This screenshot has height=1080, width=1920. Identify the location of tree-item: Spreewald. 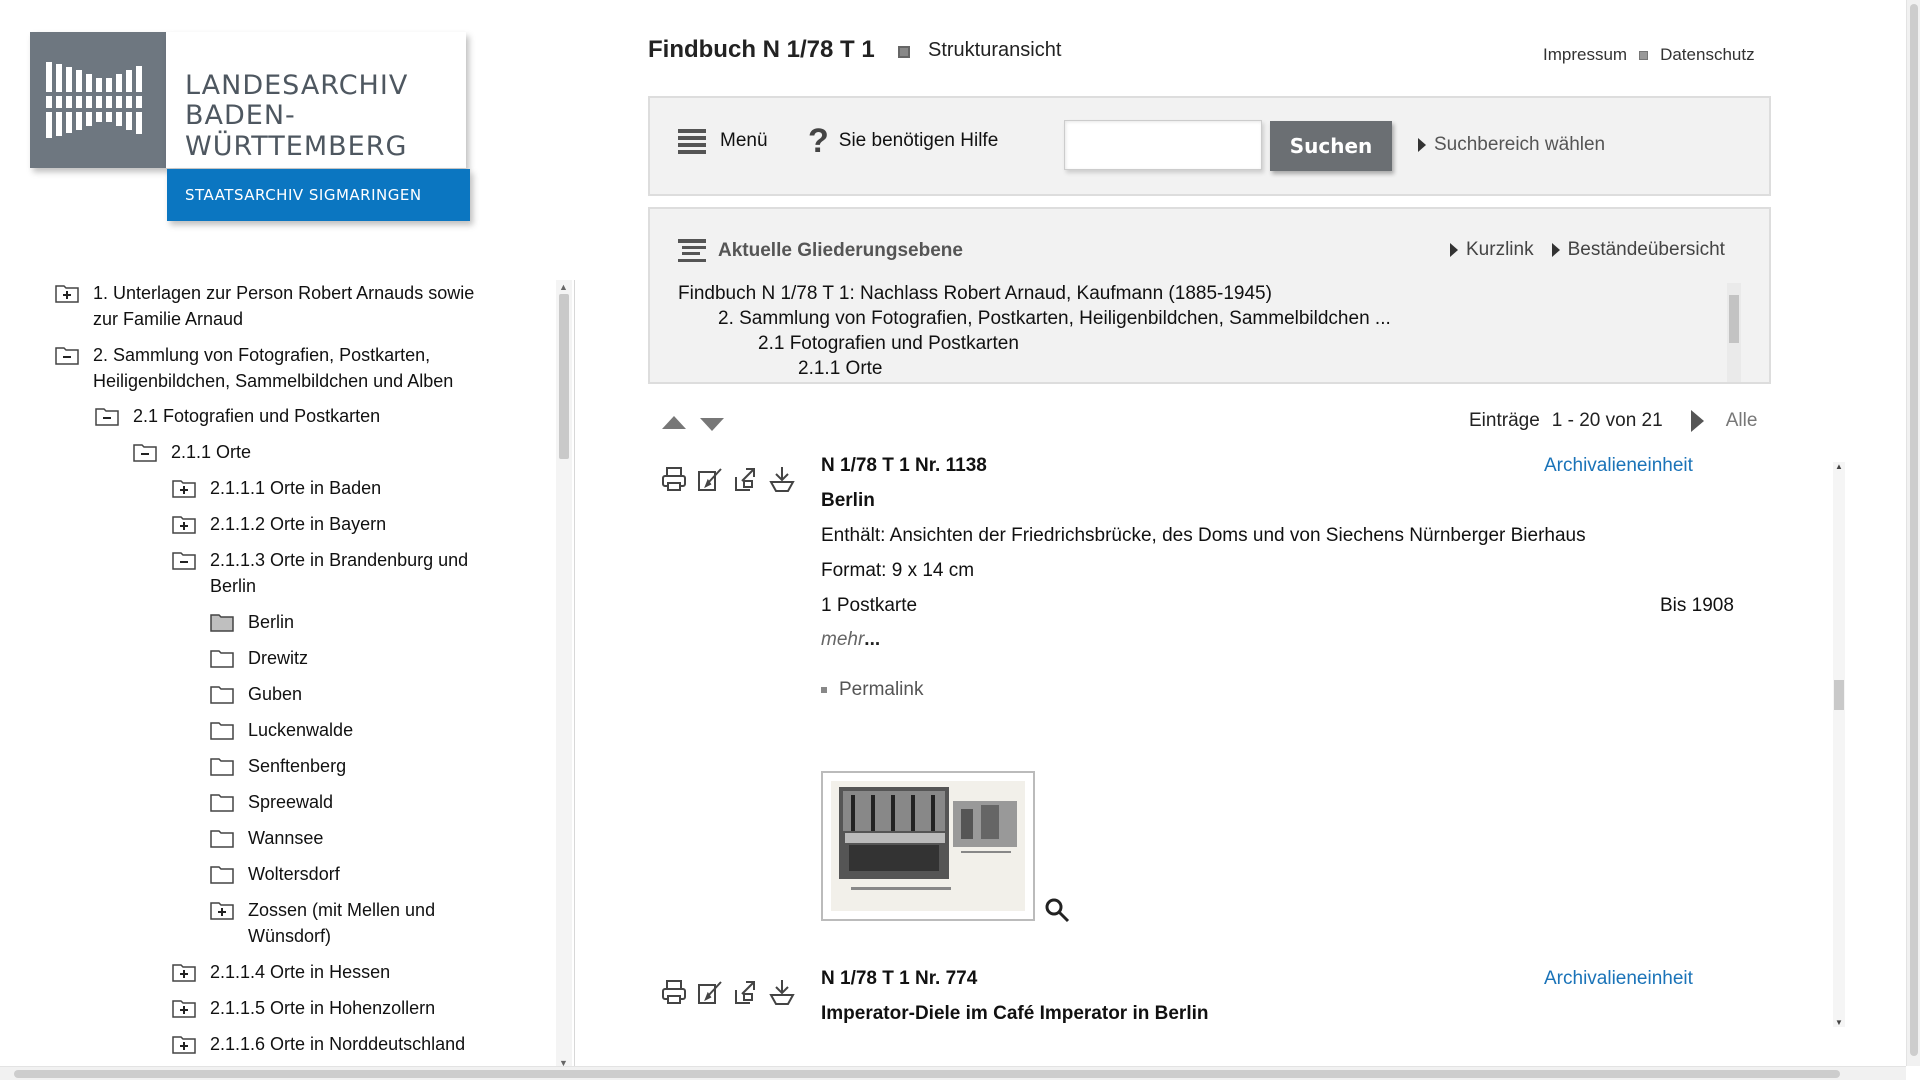
(352, 802).